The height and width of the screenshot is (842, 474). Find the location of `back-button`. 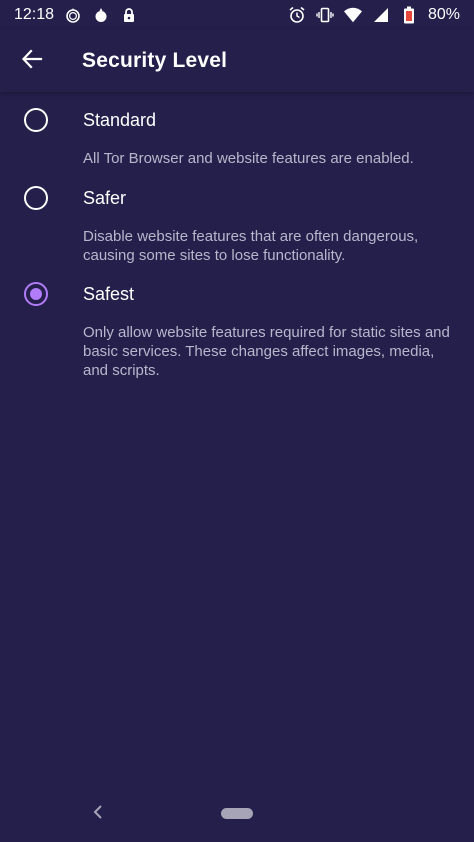

back-button is located at coordinates (32, 61).